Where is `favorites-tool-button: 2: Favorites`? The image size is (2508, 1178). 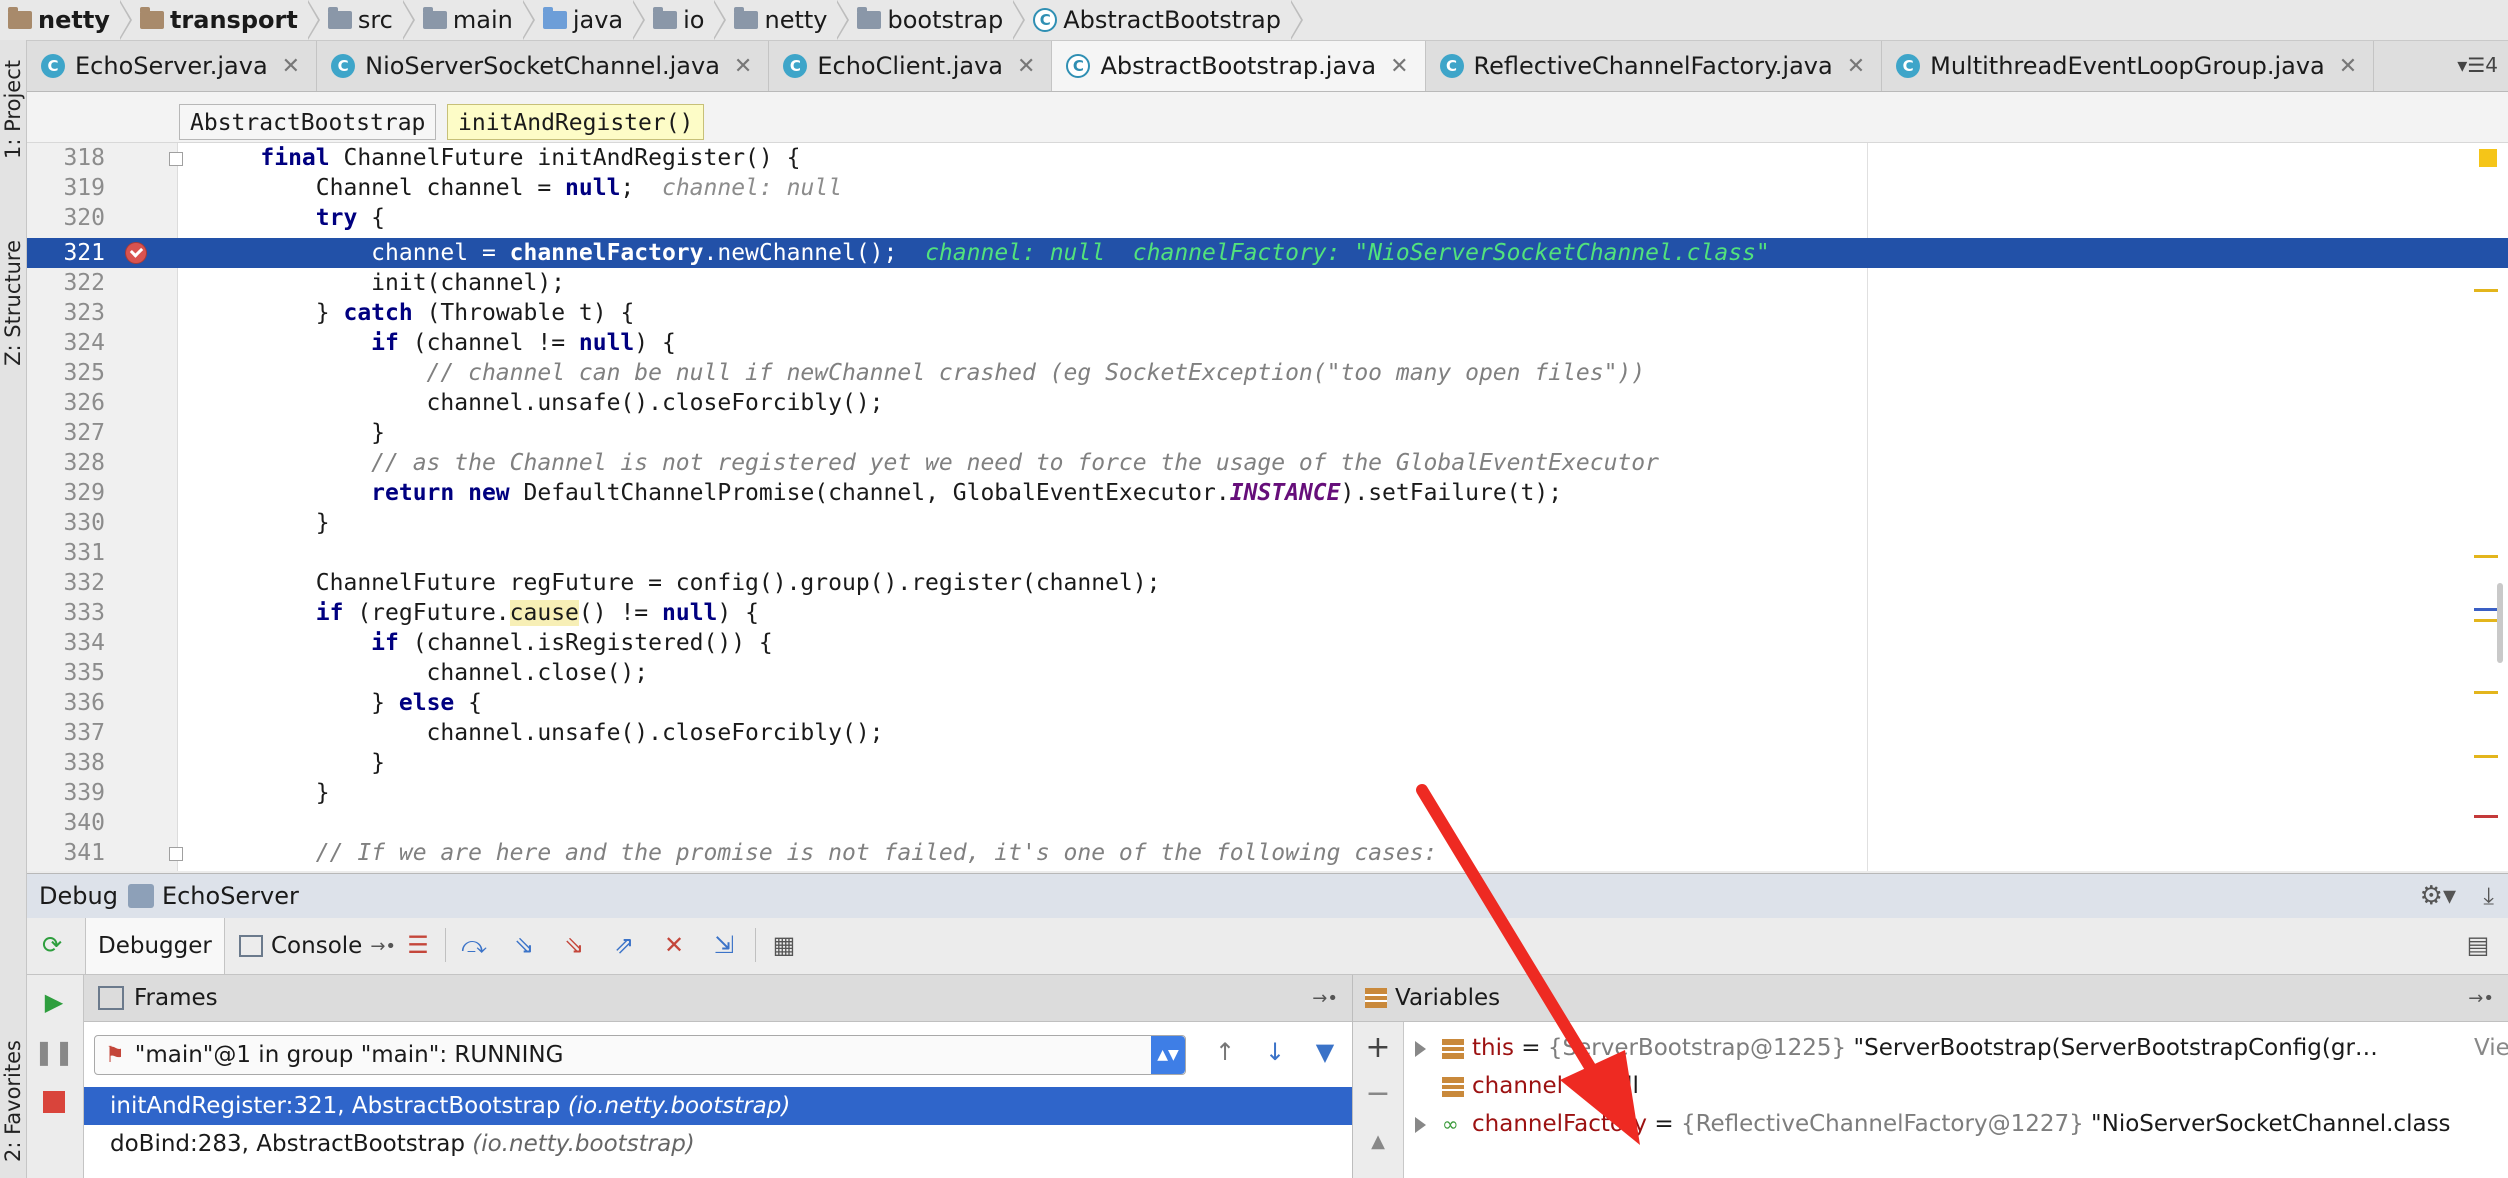
favorites-tool-button: 2: Favorites is located at coordinates (13, 1101).